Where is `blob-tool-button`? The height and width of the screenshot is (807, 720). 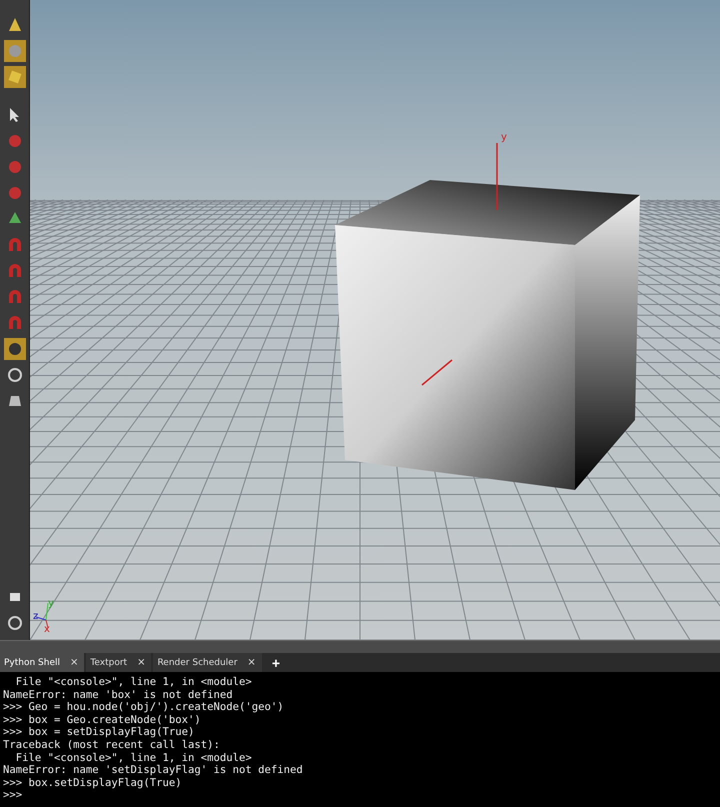 blob-tool-button is located at coordinates (15, 349).